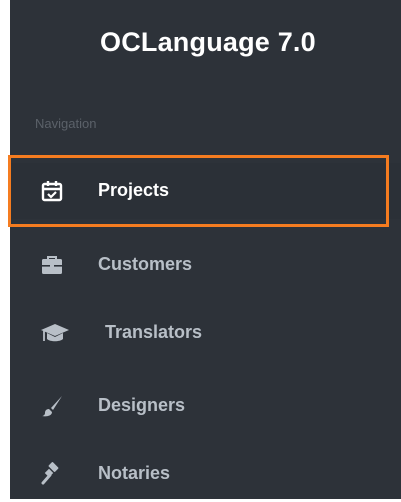 This screenshot has width=401, height=502. Describe the element at coordinates (145, 264) in the screenshot. I see `sidebar-item-label: Customers` at that location.